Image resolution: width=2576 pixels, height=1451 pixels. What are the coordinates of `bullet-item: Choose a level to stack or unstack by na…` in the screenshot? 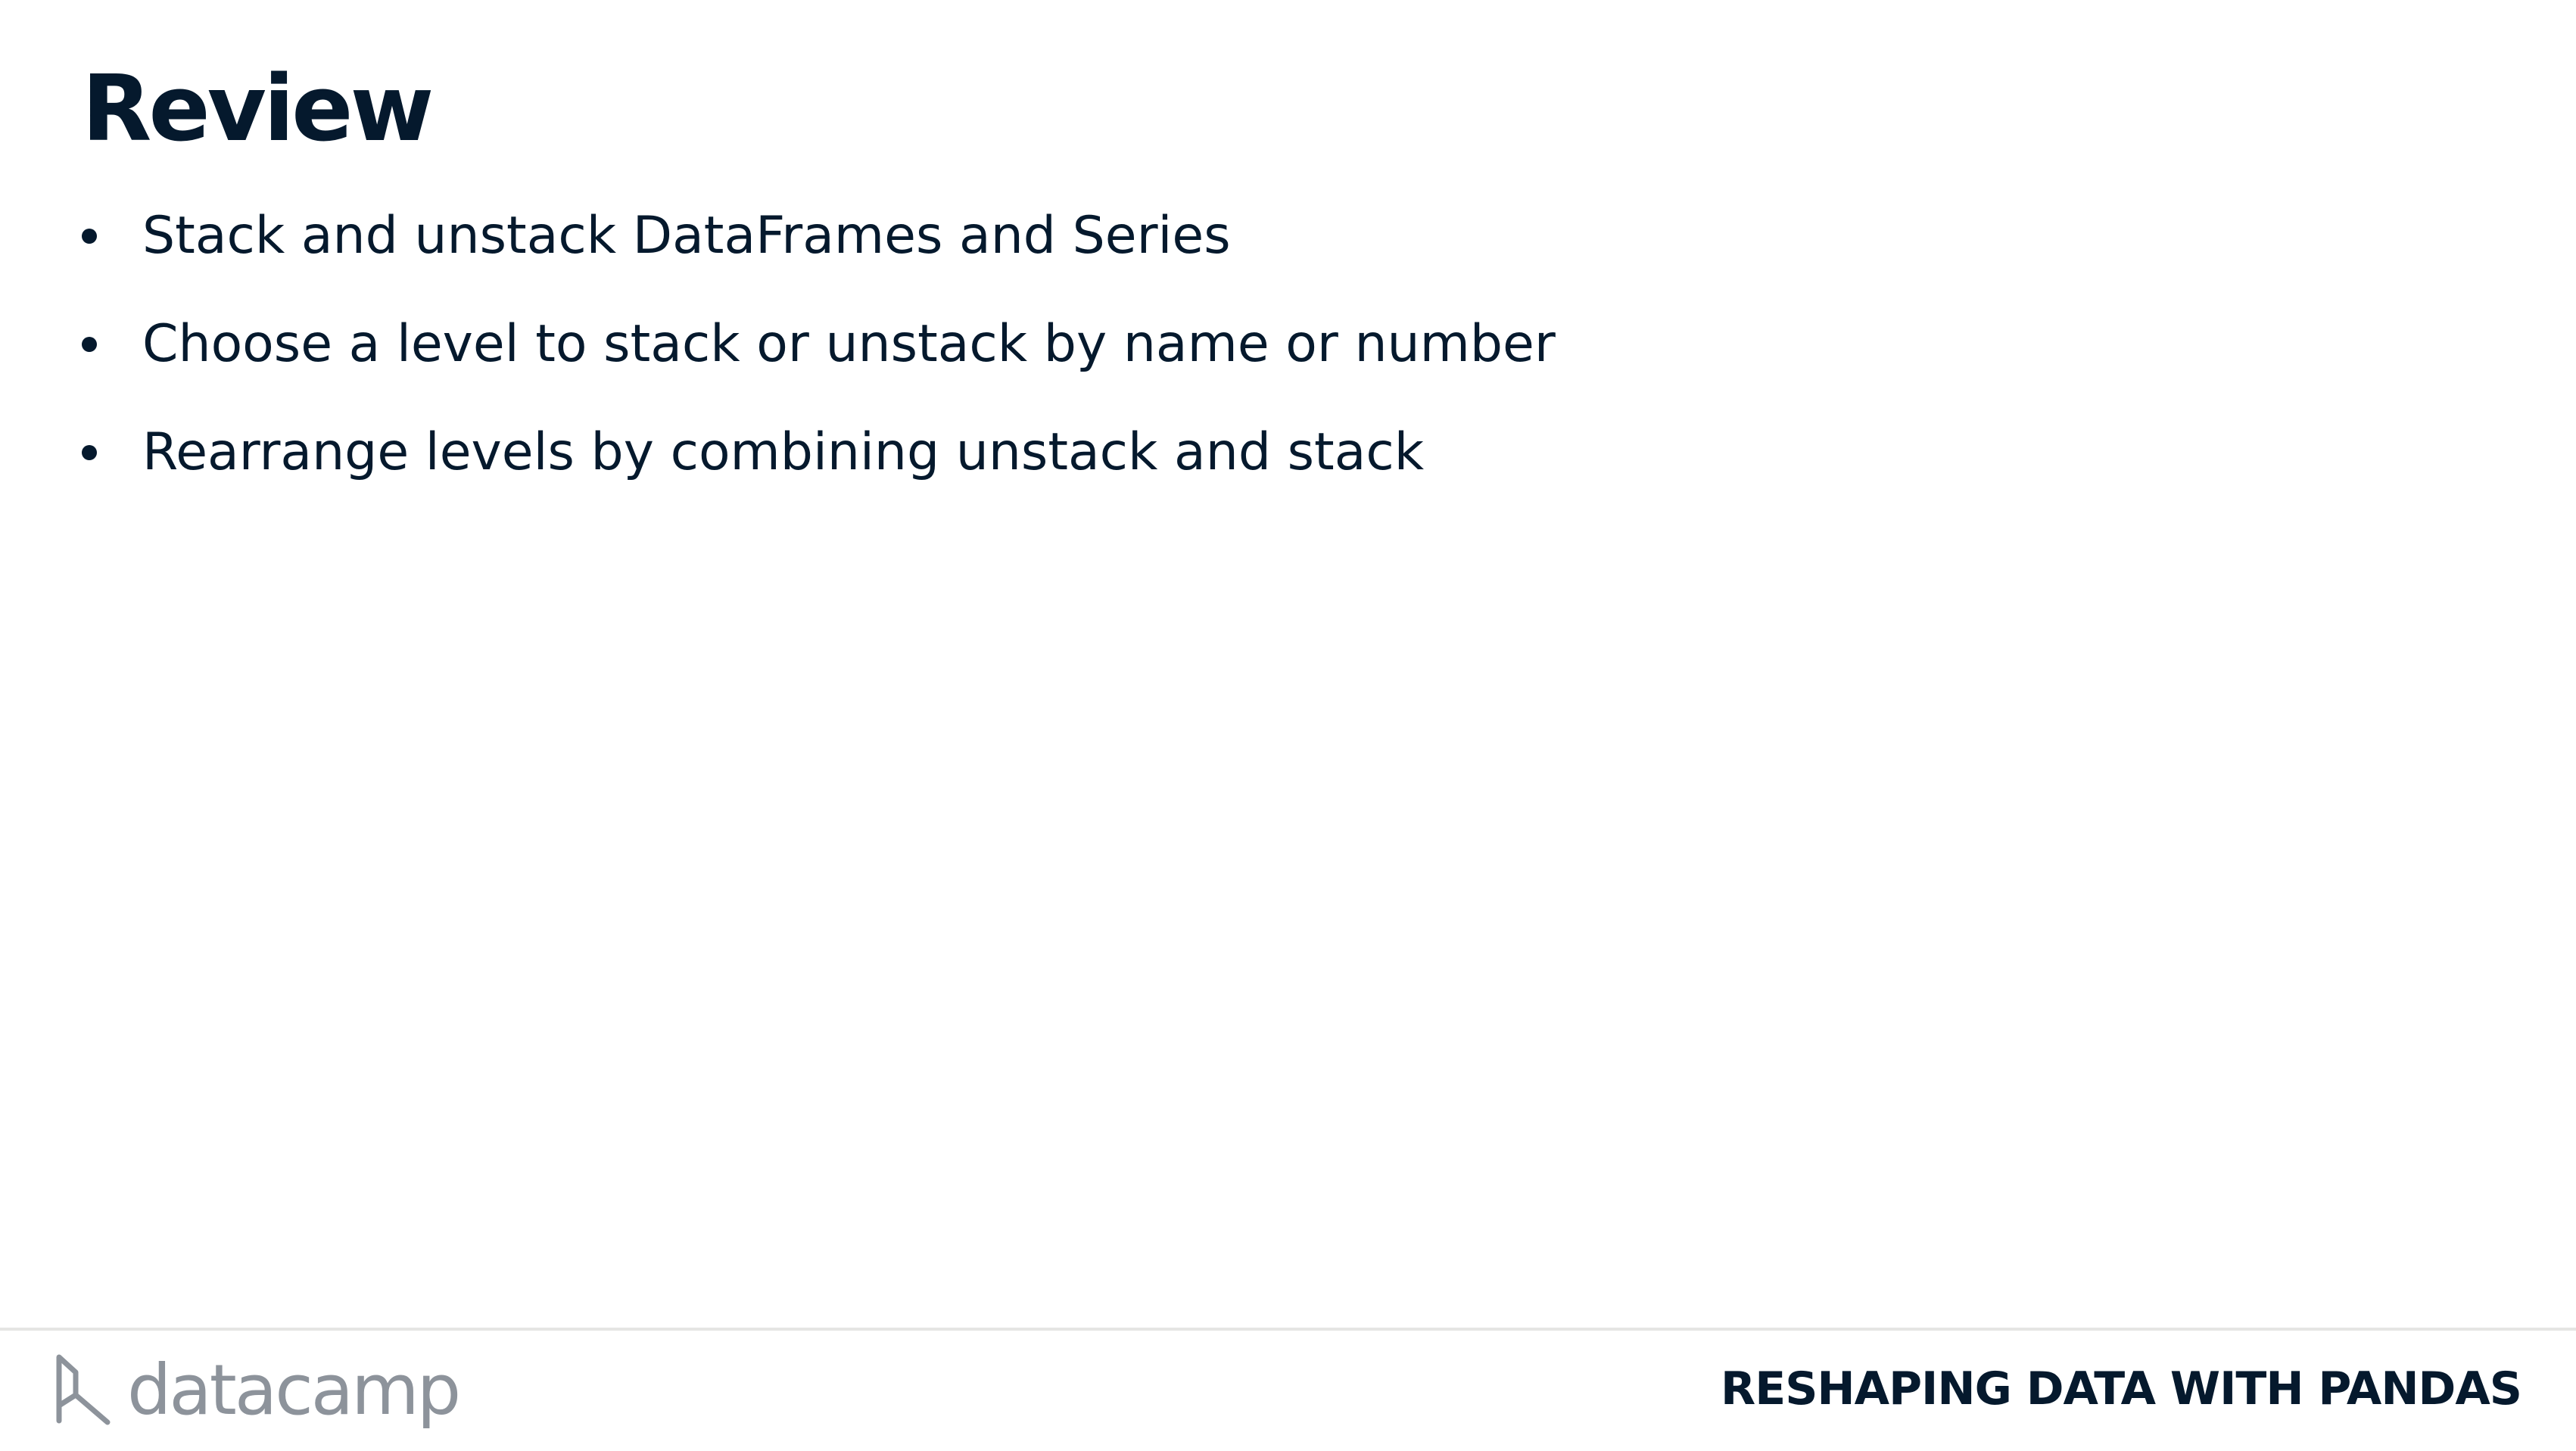 It's located at (819, 344).